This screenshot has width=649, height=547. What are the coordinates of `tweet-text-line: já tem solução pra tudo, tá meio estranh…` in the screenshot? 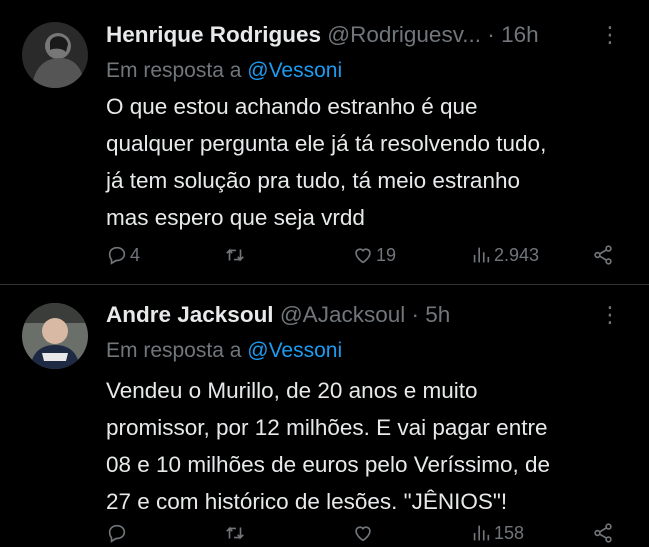 It's located at (313, 180).